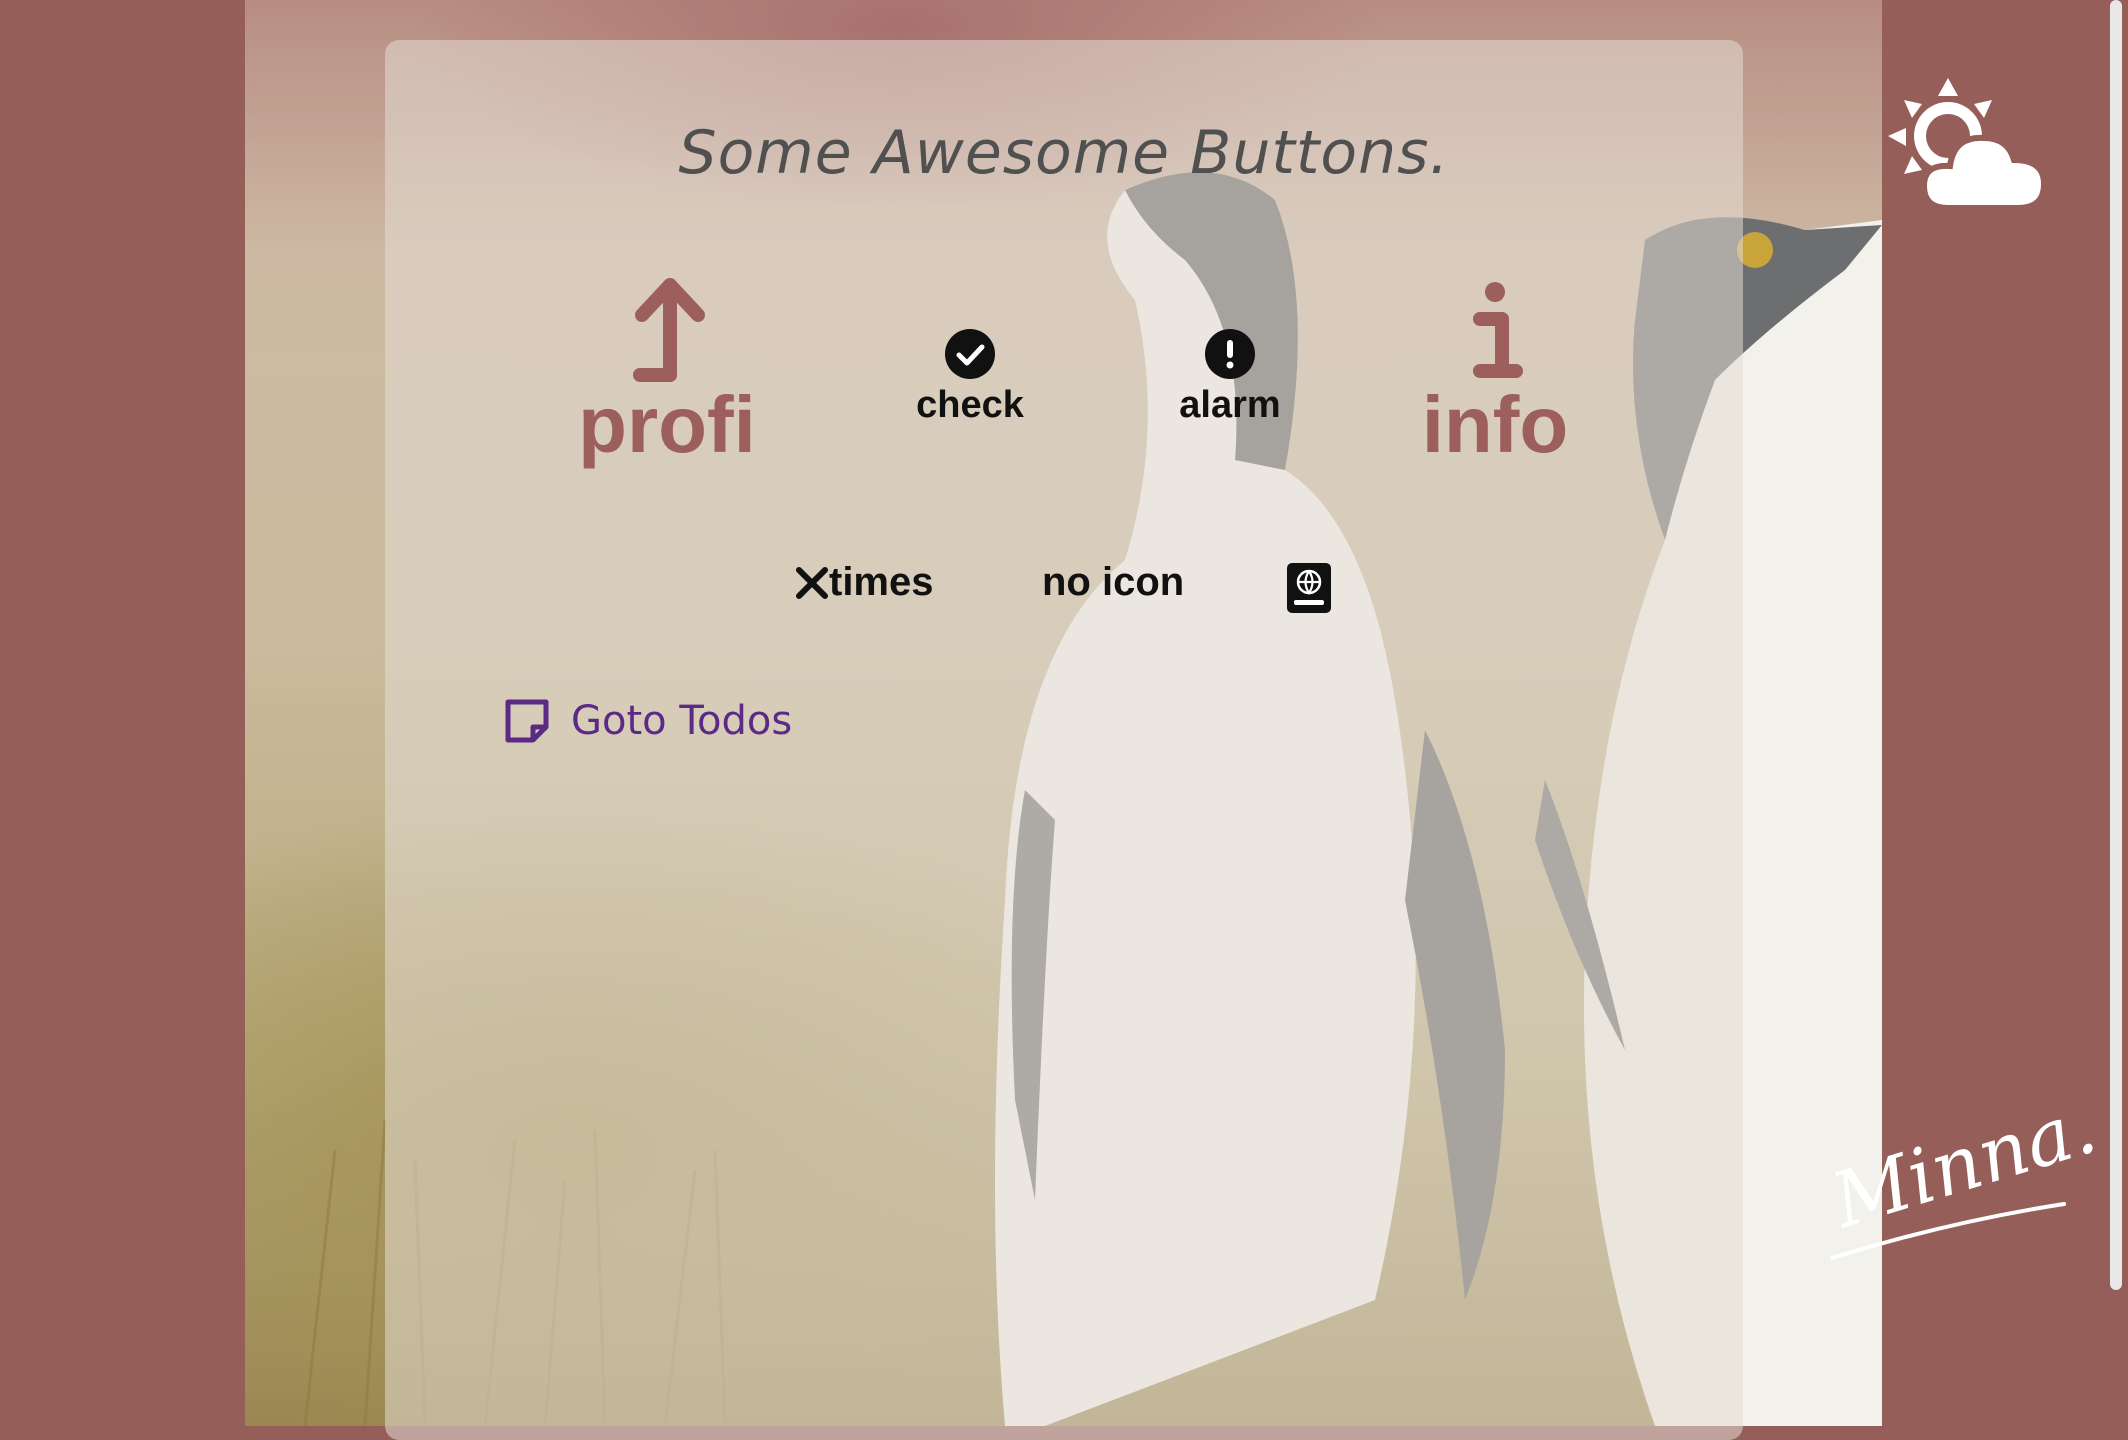 Image resolution: width=2128 pixels, height=1440 pixels. What do you see at coordinates (667, 424) in the screenshot?
I see `profi-label: profi` at bounding box center [667, 424].